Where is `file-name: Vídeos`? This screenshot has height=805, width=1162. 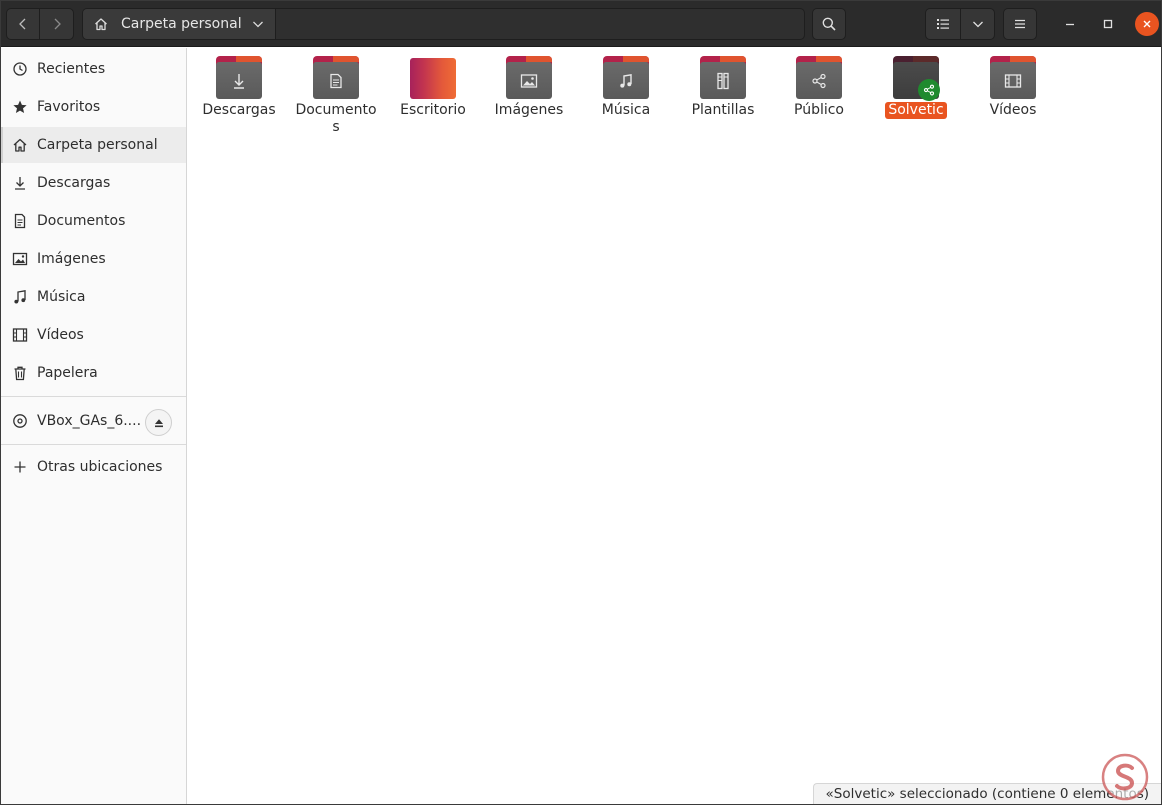 file-name: Vídeos is located at coordinates (1013, 110).